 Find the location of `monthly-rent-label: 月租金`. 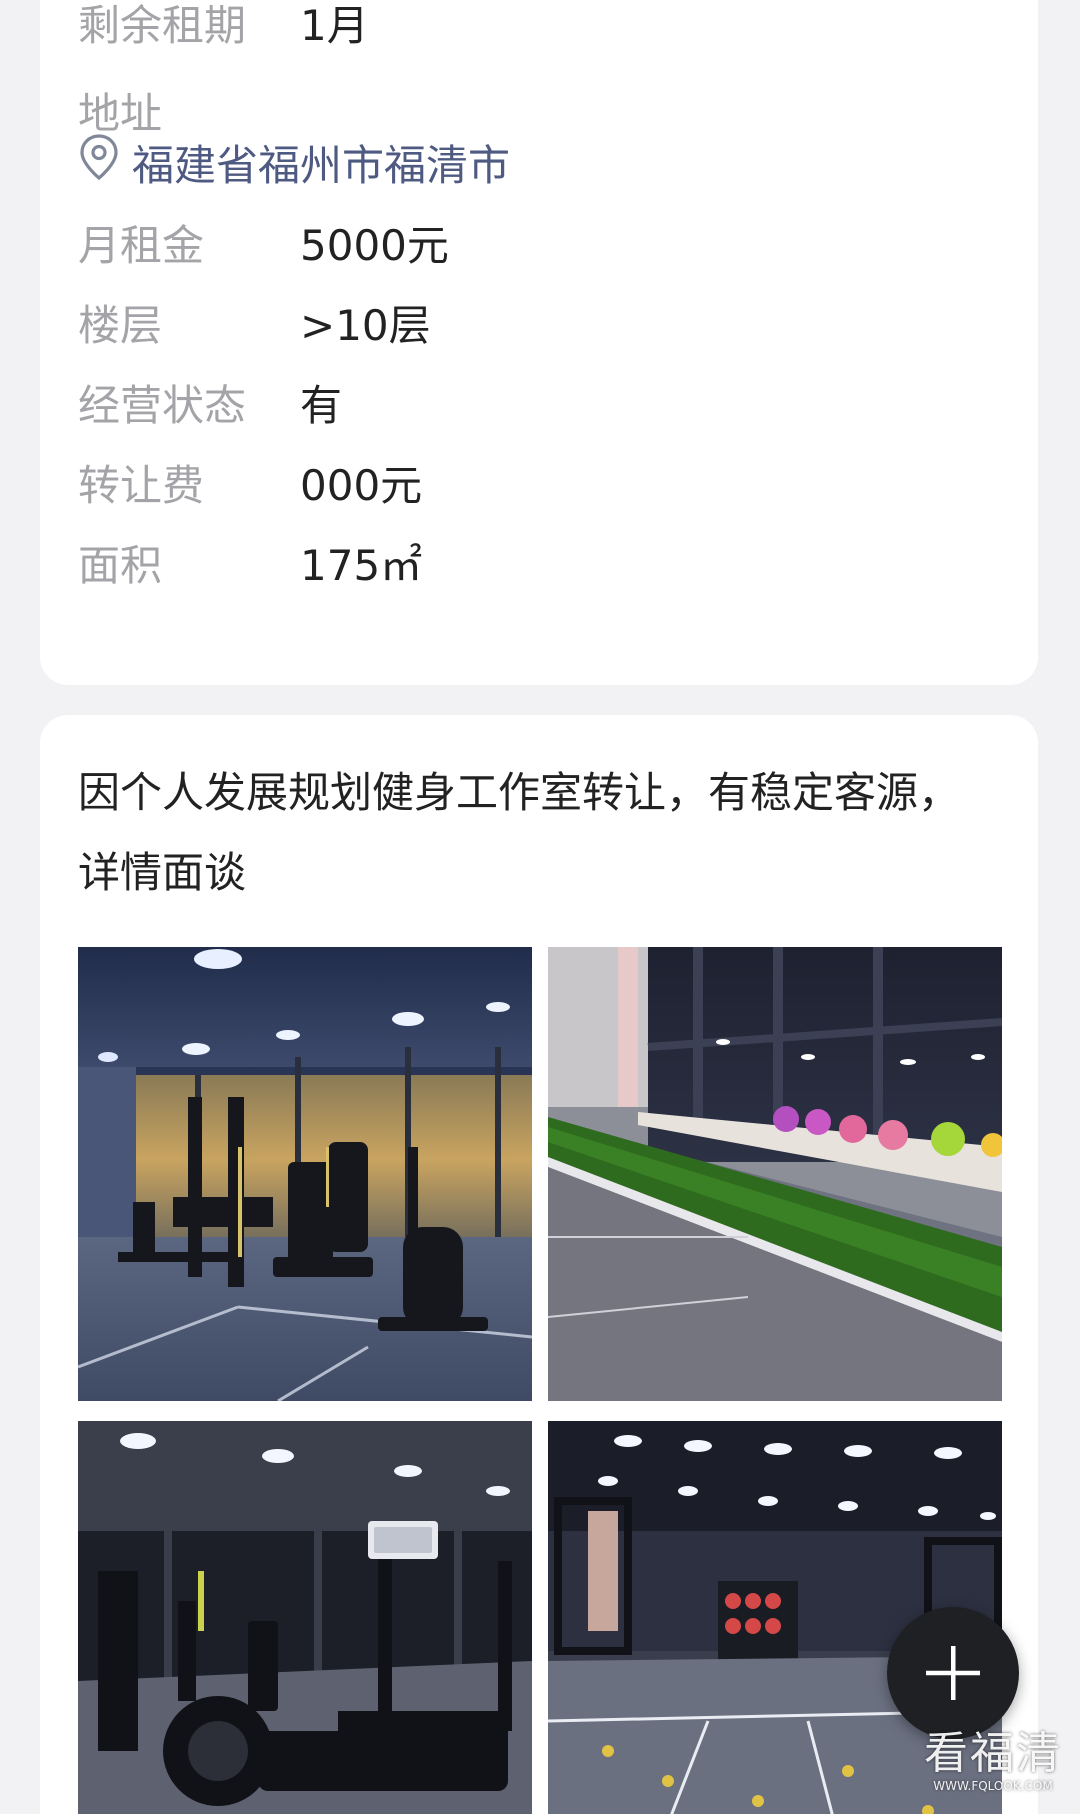

monthly-rent-label: 月租金 is located at coordinates (141, 245).